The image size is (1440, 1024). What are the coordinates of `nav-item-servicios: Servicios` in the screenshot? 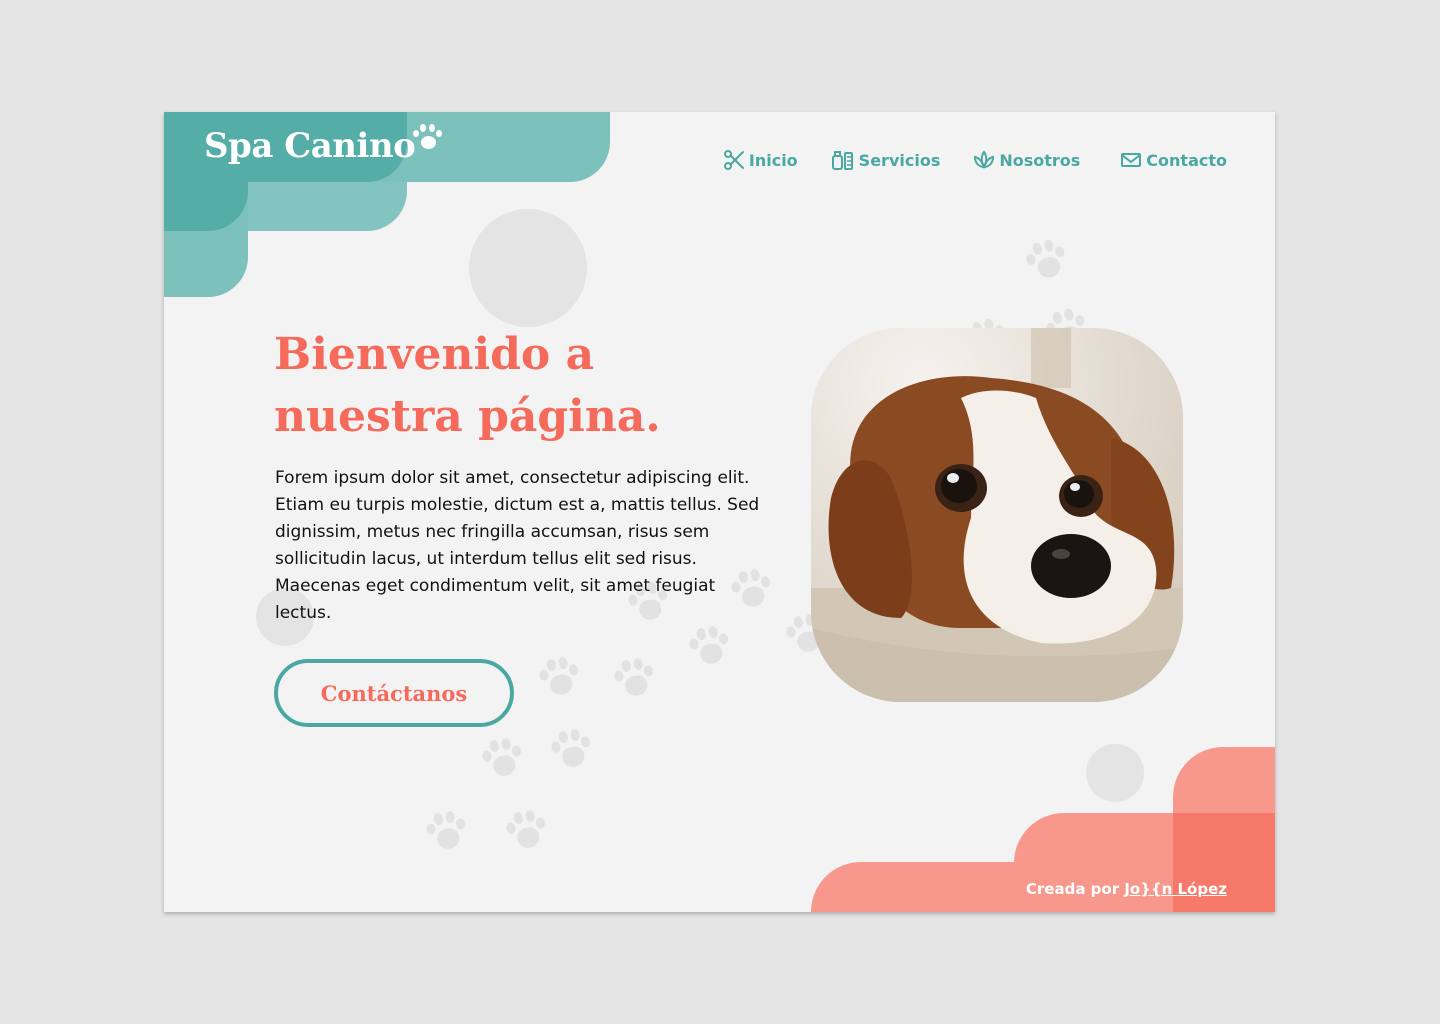 It's located at (886, 160).